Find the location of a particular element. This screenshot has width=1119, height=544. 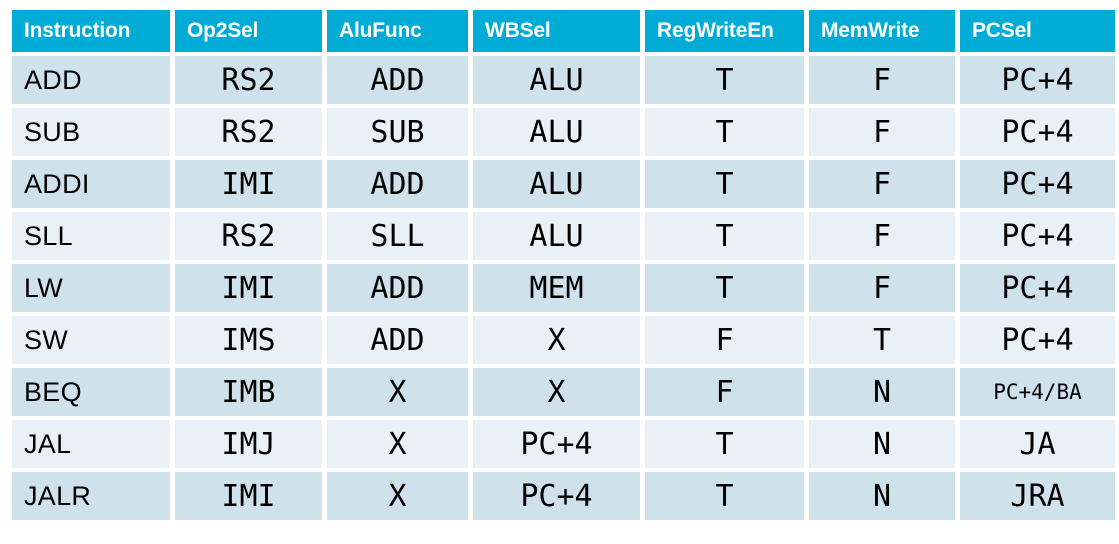

table-row: ADDI IMI ADD ALU T F PC+4 is located at coordinates (563, 184).